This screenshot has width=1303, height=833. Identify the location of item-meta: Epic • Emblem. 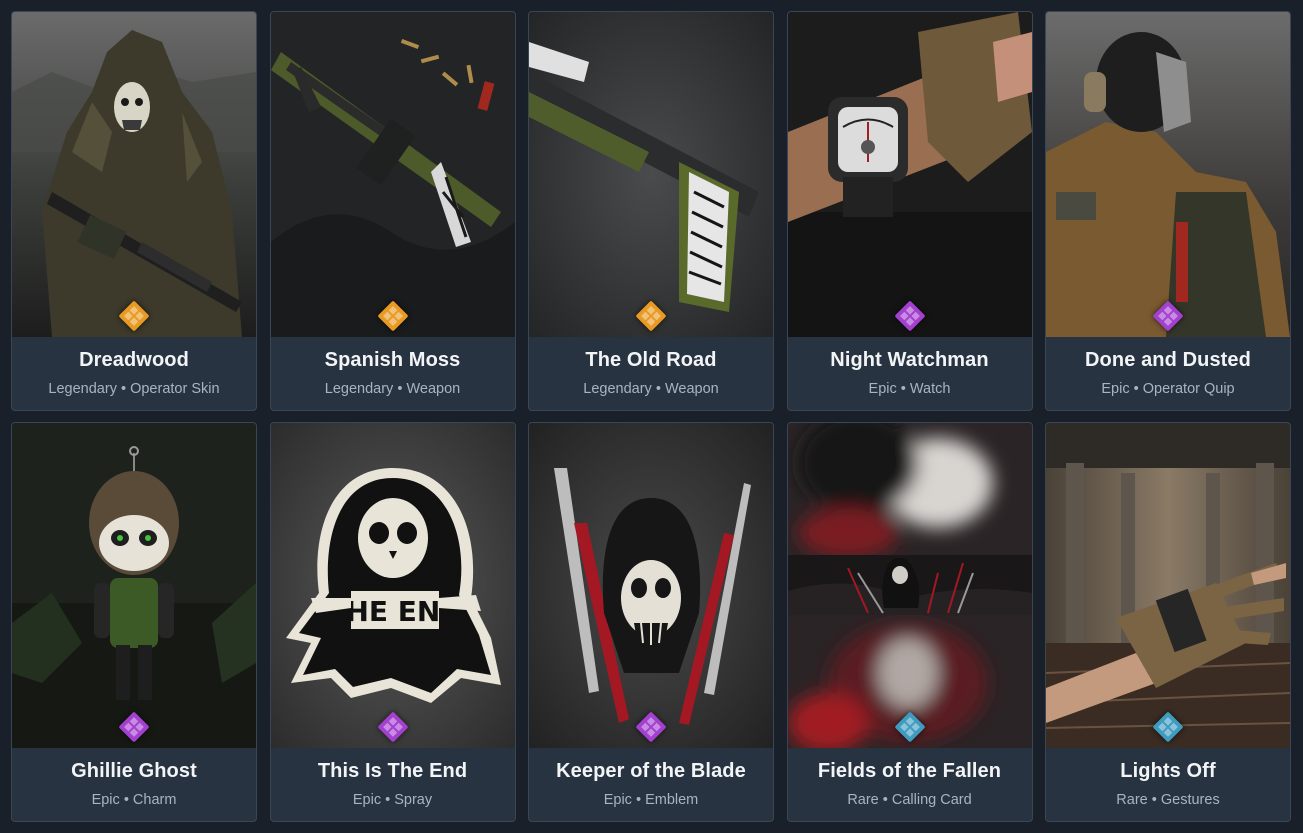
(651, 800).